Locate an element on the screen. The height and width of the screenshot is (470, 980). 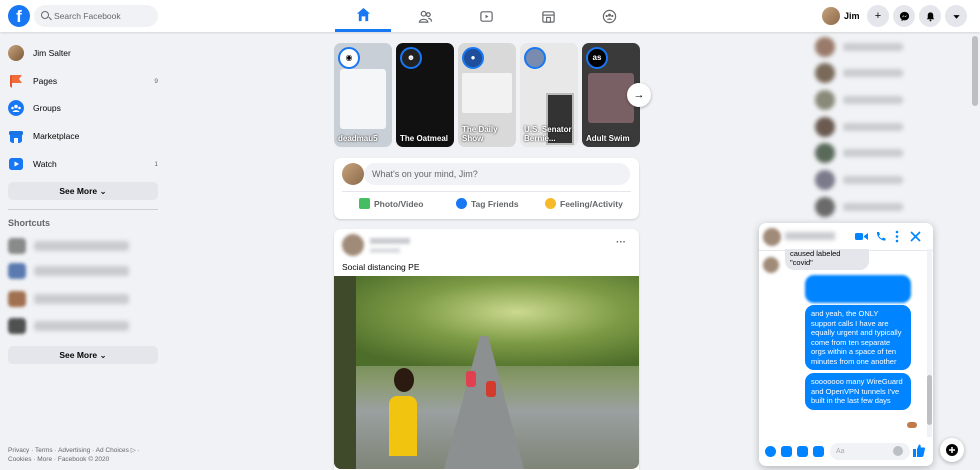
sidebar-item-profile: Jim Salter is located at coordinates (84, 53).